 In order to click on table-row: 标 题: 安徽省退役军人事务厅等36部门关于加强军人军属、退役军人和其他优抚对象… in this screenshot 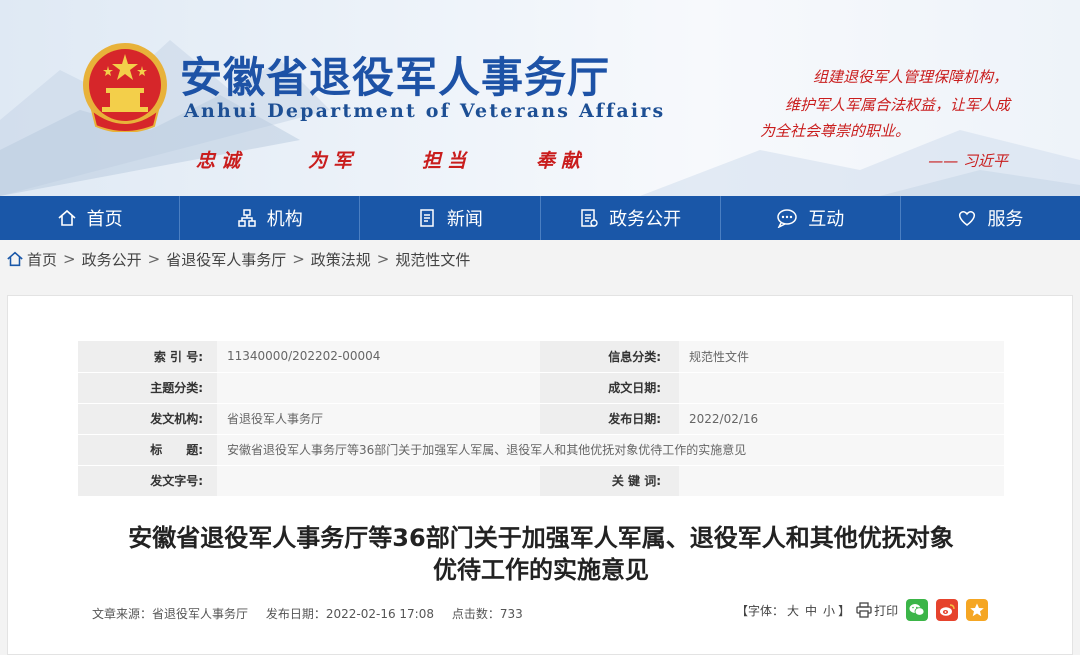, I will do `click(541, 450)`.